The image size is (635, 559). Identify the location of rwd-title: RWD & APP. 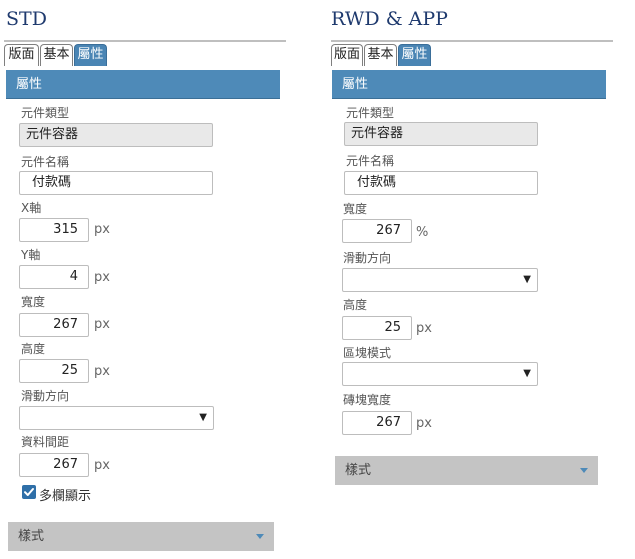
(389, 19).